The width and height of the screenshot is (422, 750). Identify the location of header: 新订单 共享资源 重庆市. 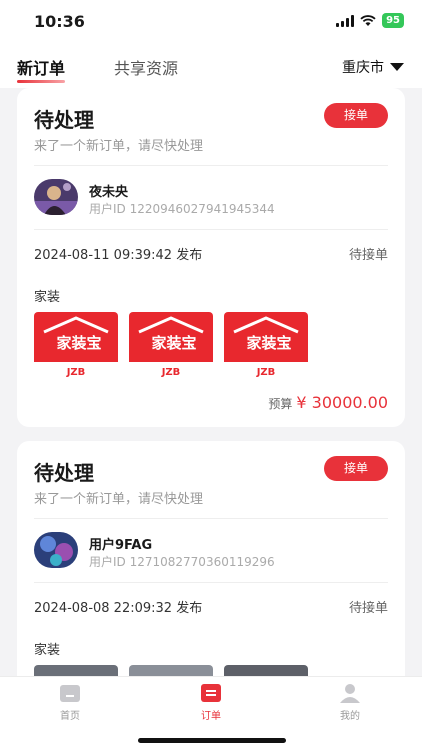
(211, 66).